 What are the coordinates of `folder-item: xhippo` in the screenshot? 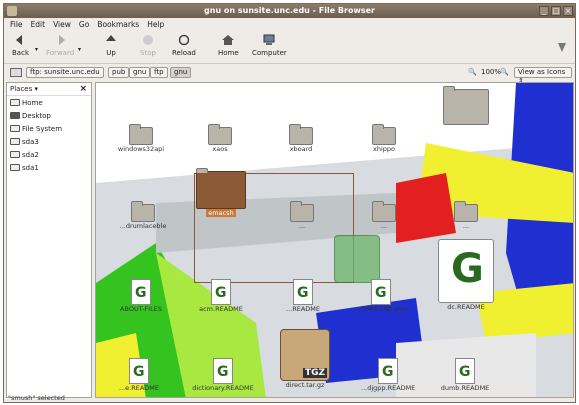 It's located at (384, 138).